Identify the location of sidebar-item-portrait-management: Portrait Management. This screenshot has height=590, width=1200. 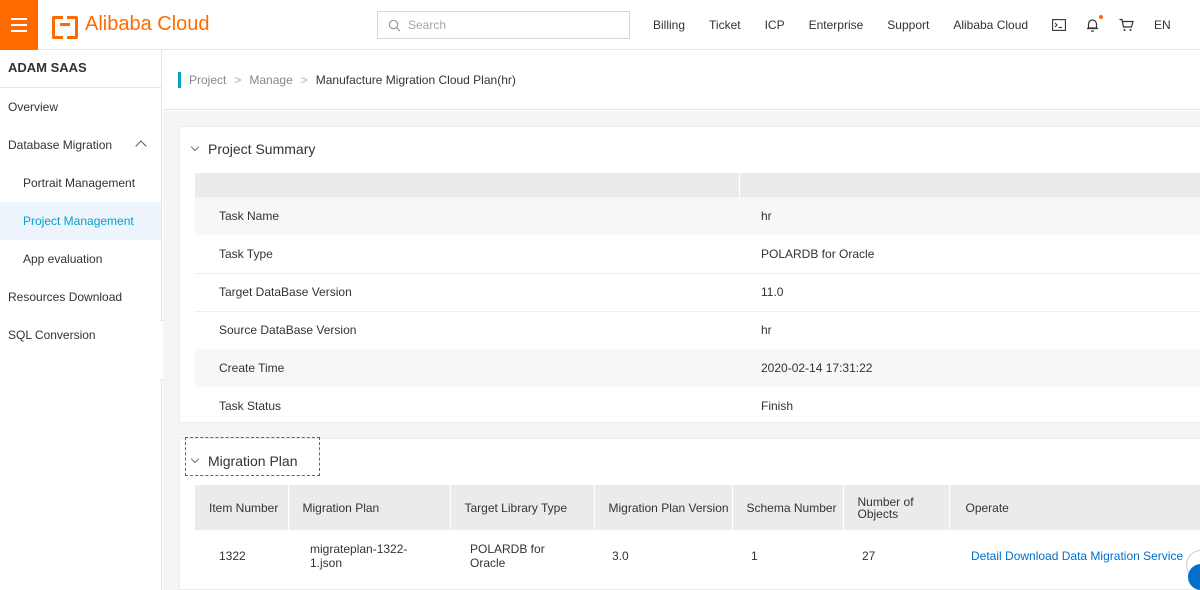
(80, 183).